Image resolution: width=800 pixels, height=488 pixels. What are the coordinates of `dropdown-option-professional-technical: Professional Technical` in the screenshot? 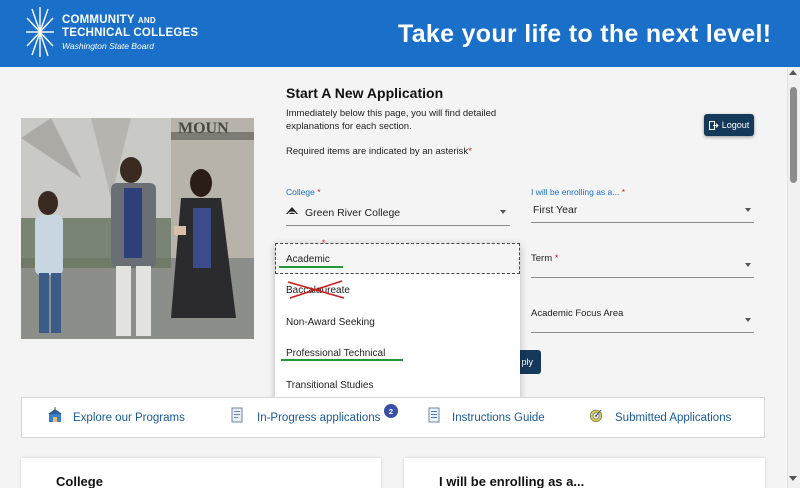 It's located at (335, 353).